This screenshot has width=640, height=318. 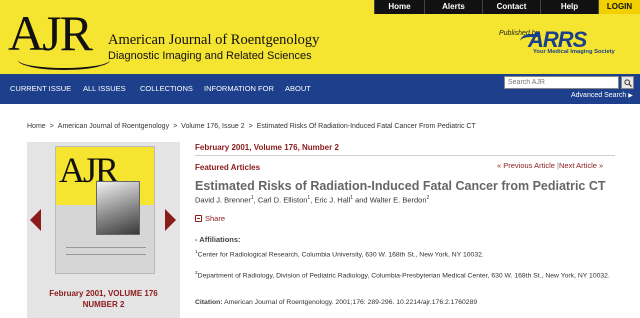 What do you see at coordinates (283, 200) in the screenshot?
I see `author-link: Carl D. Elliston` at bounding box center [283, 200].